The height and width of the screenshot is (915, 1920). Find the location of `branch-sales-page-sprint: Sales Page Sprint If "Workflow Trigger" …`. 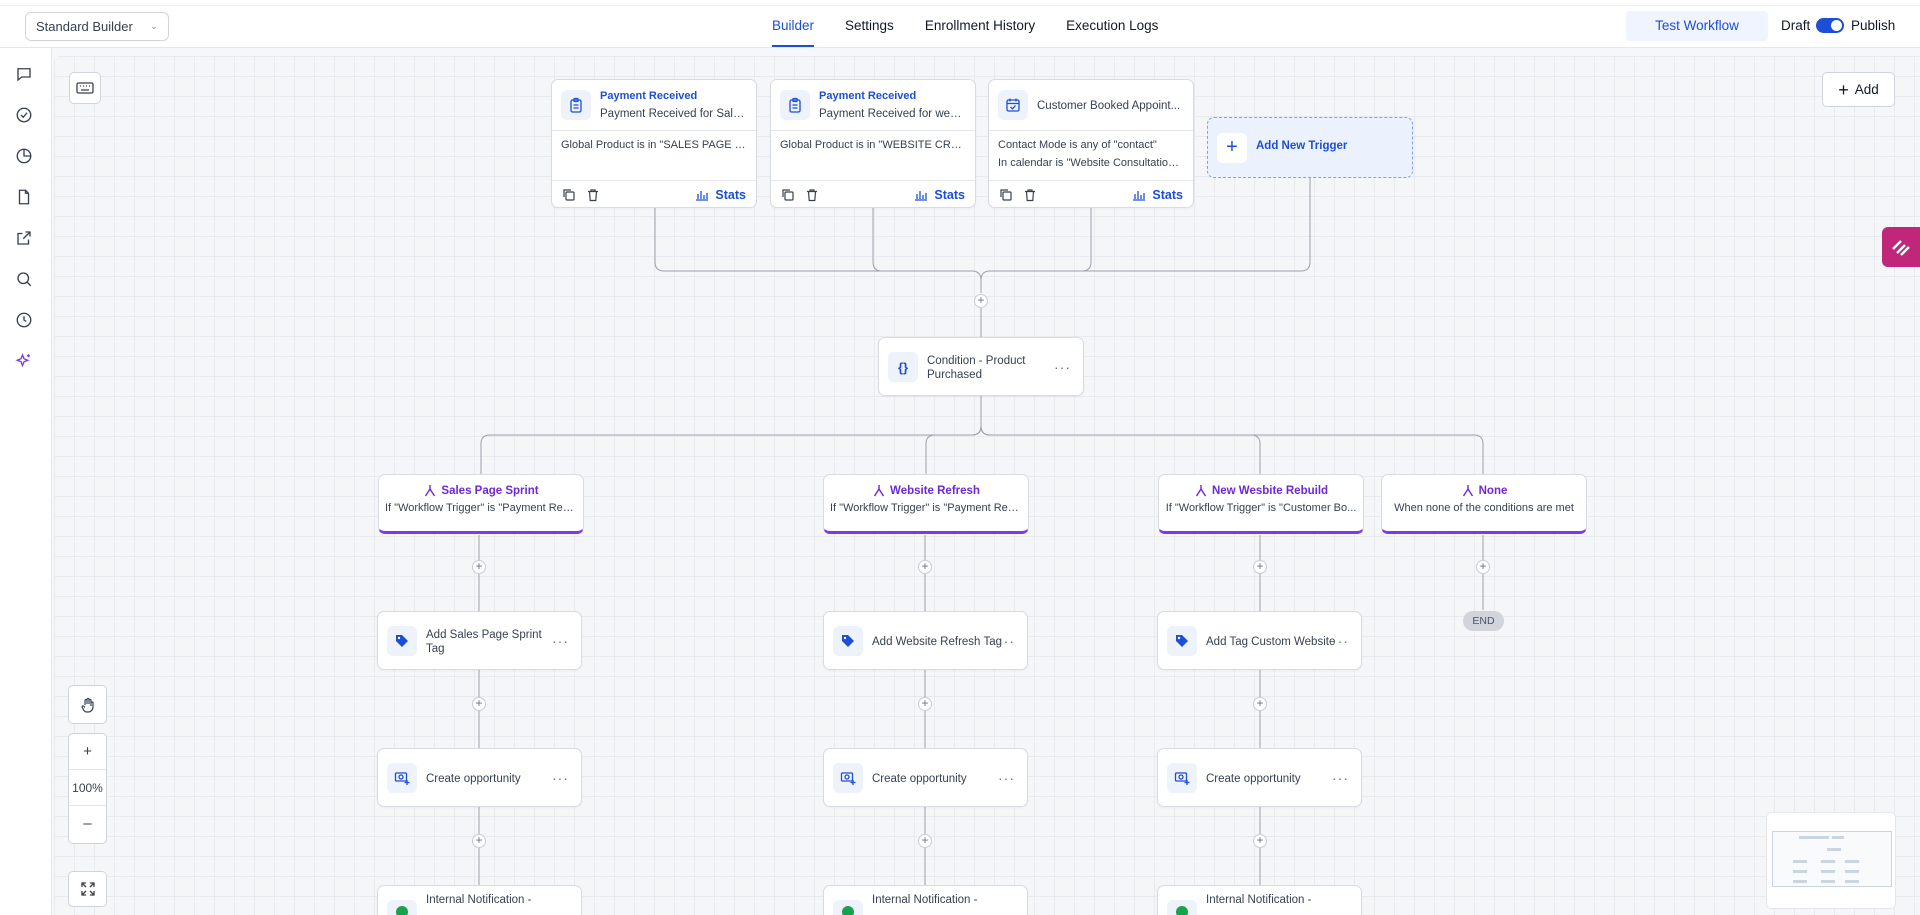

branch-sales-page-sprint: Sales Page Sprint If "Workflow Trigger" … is located at coordinates (481, 504).